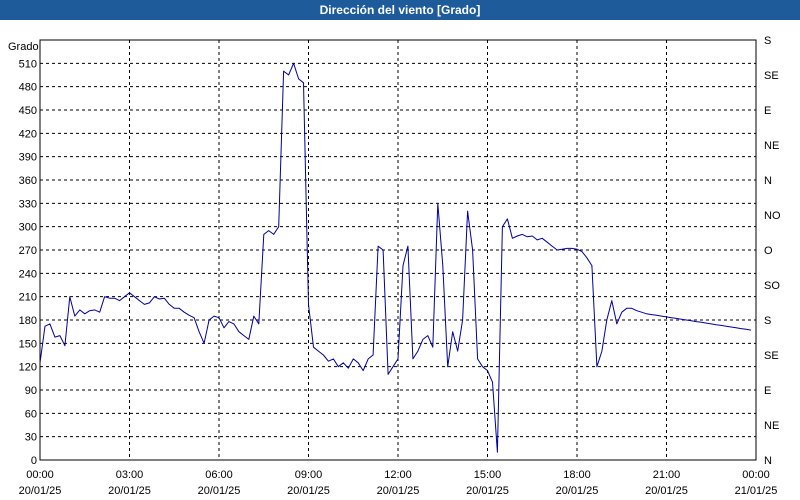 This screenshot has height=500, width=800. What do you see at coordinates (28, 158) in the screenshot?
I see `y-tick-label: 390` at bounding box center [28, 158].